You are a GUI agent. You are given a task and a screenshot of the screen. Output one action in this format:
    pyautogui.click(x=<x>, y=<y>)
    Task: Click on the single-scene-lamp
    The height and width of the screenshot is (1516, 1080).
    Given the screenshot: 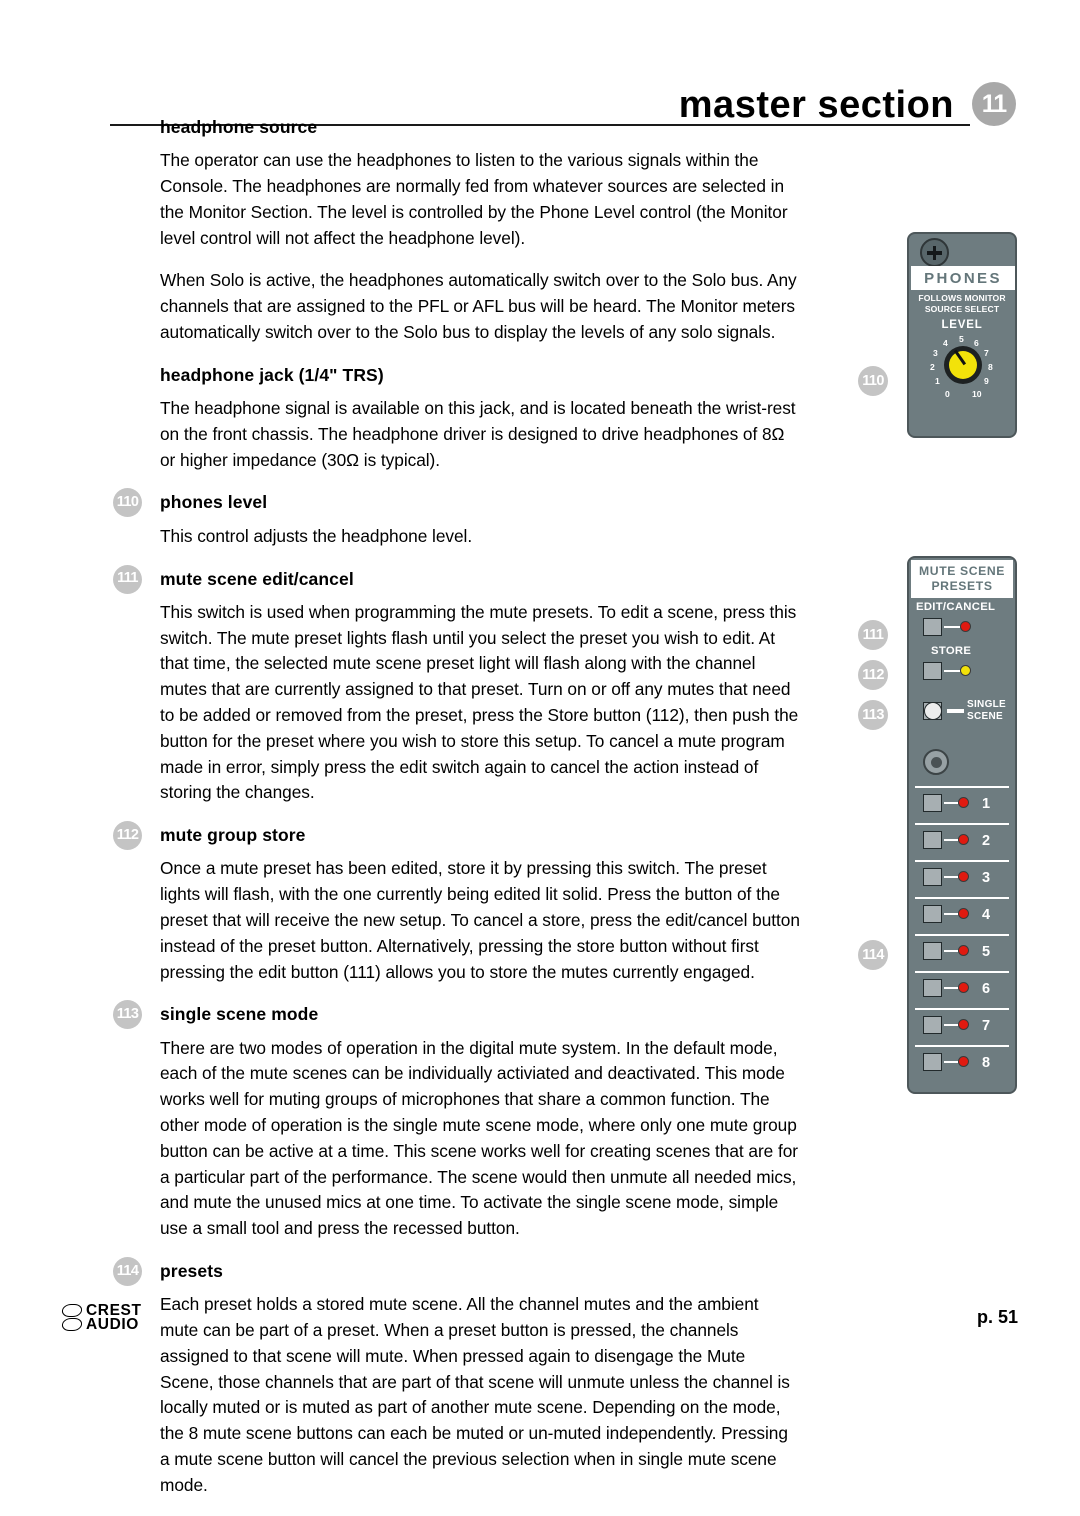 What is the action you would take?
    pyautogui.click(x=932, y=710)
    